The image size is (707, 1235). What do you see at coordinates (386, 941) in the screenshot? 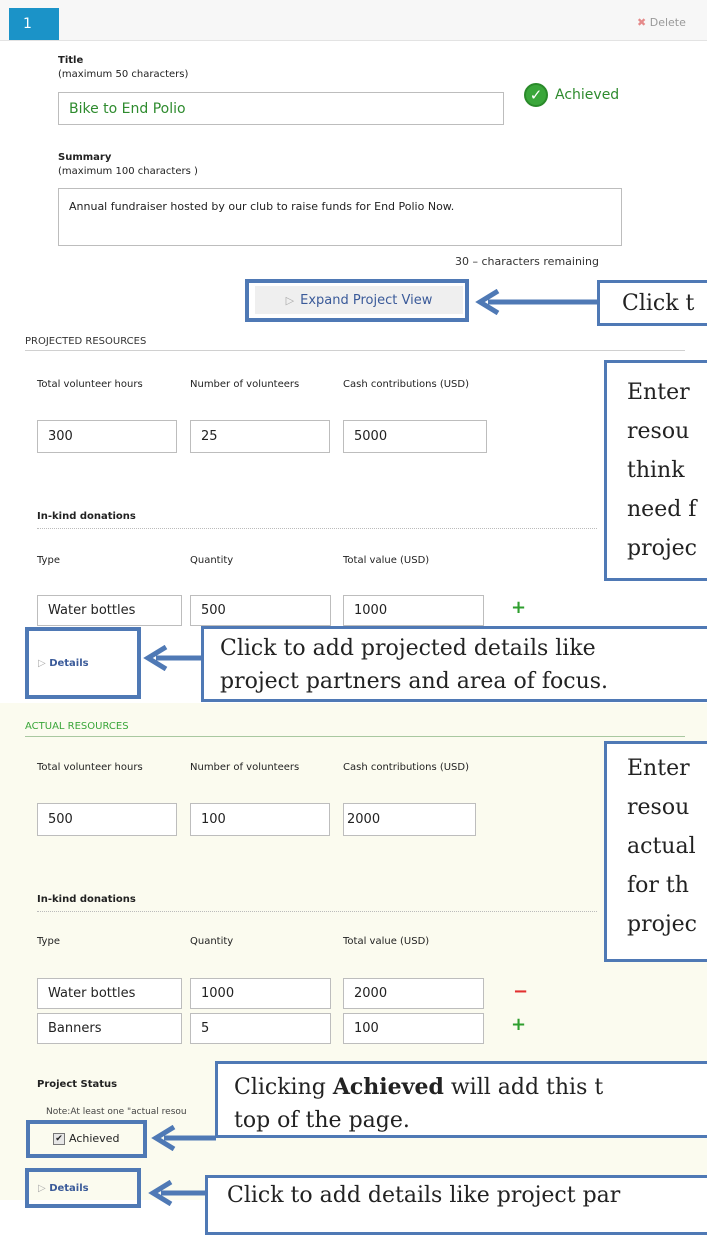
I see `actual-col-value: Total value (USD)` at bounding box center [386, 941].